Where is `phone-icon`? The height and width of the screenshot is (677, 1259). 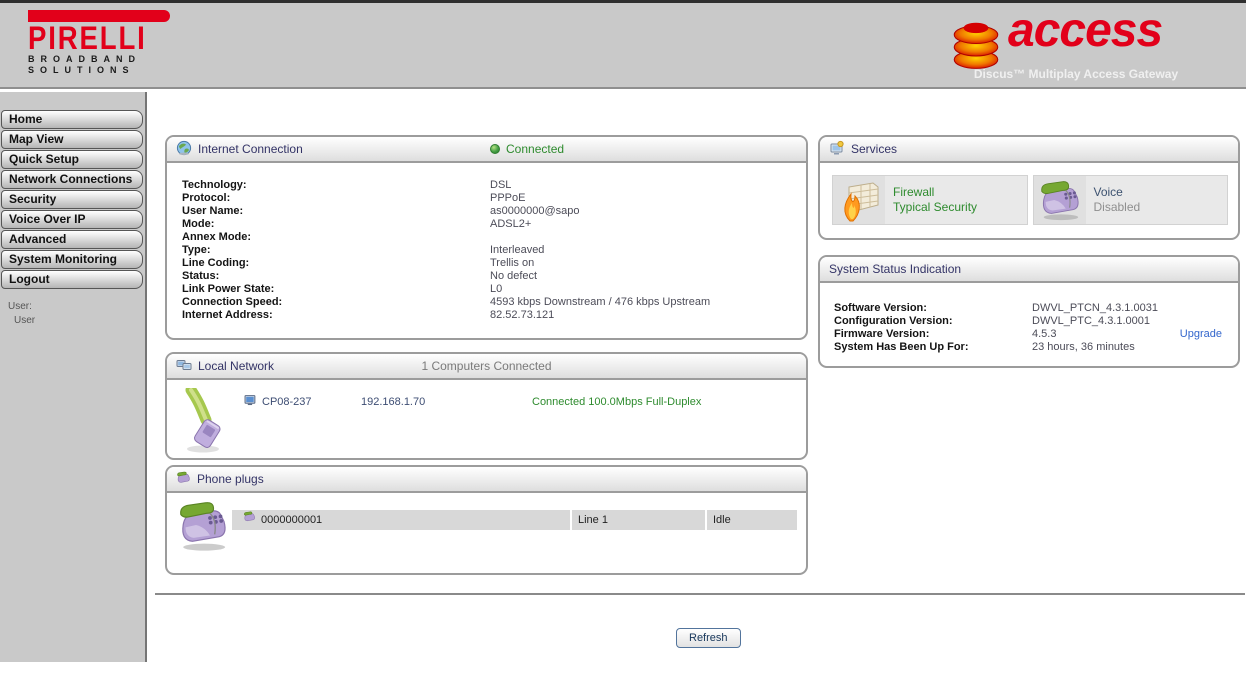 phone-icon is located at coordinates (203, 527).